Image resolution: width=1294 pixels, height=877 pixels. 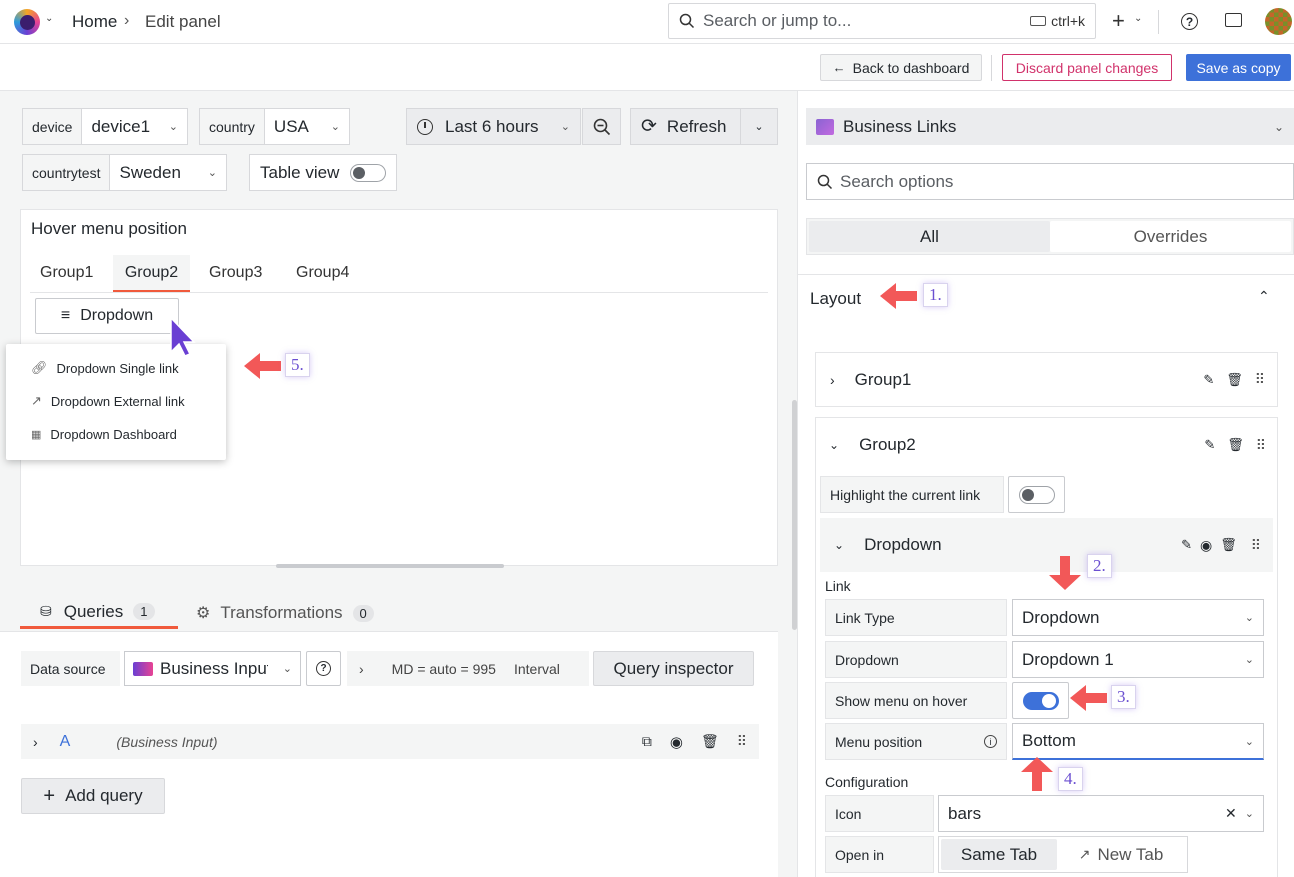 I want to click on query-datasource-name: (Business Input), so click(x=167, y=741).